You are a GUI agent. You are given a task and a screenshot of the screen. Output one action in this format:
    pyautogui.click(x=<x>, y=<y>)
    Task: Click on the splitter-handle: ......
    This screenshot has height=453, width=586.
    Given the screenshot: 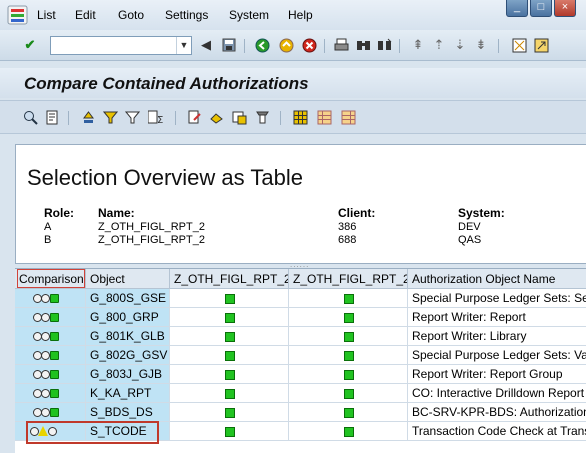 What is the action you would take?
    pyautogui.click(x=300, y=265)
    